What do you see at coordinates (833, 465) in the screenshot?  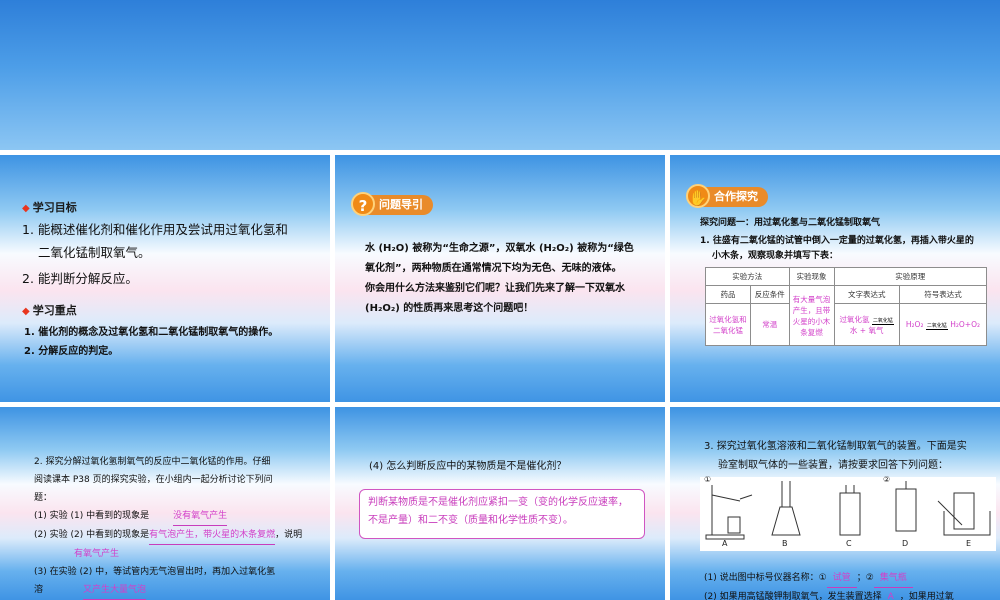 I see `text-line: 验室制取气体的一些装置，请按要求回答下列问题：` at bounding box center [833, 465].